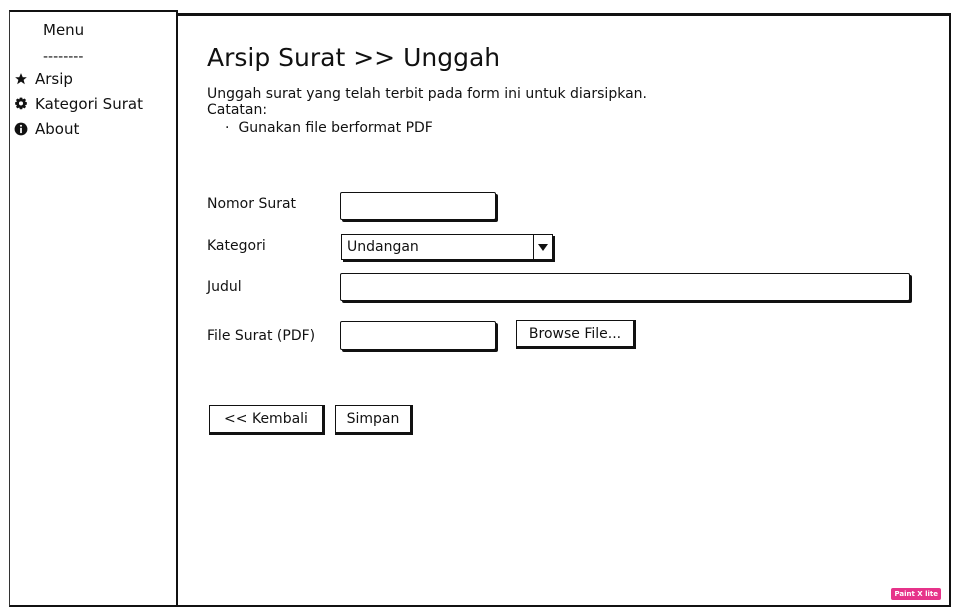 The height and width of the screenshot is (613, 958). What do you see at coordinates (447, 247) in the screenshot?
I see `kategori-select: Undangan` at bounding box center [447, 247].